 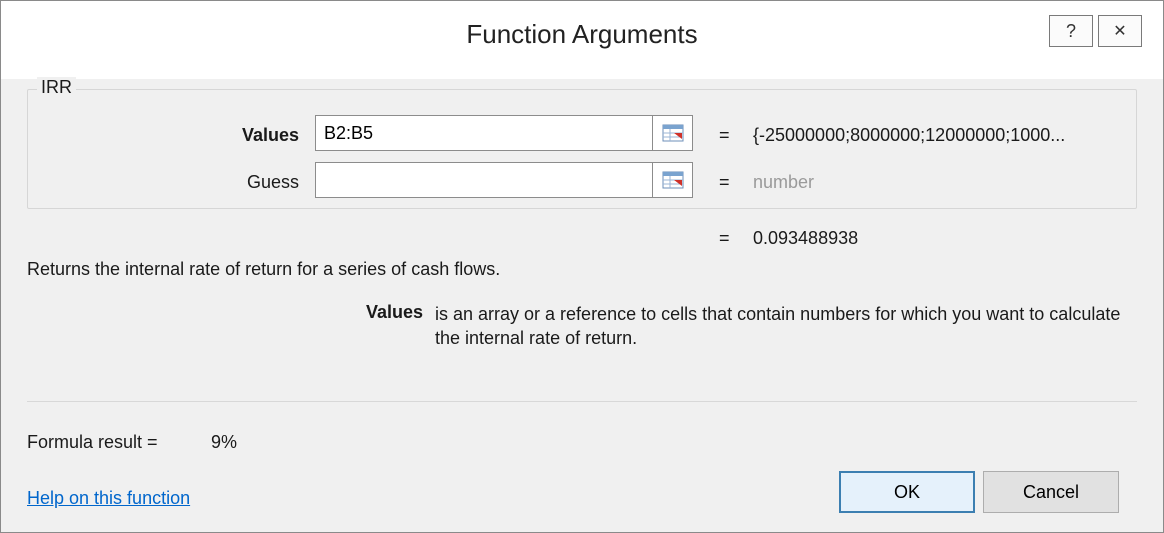 What do you see at coordinates (56, 87) in the screenshot?
I see `function-name-label: IRR` at bounding box center [56, 87].